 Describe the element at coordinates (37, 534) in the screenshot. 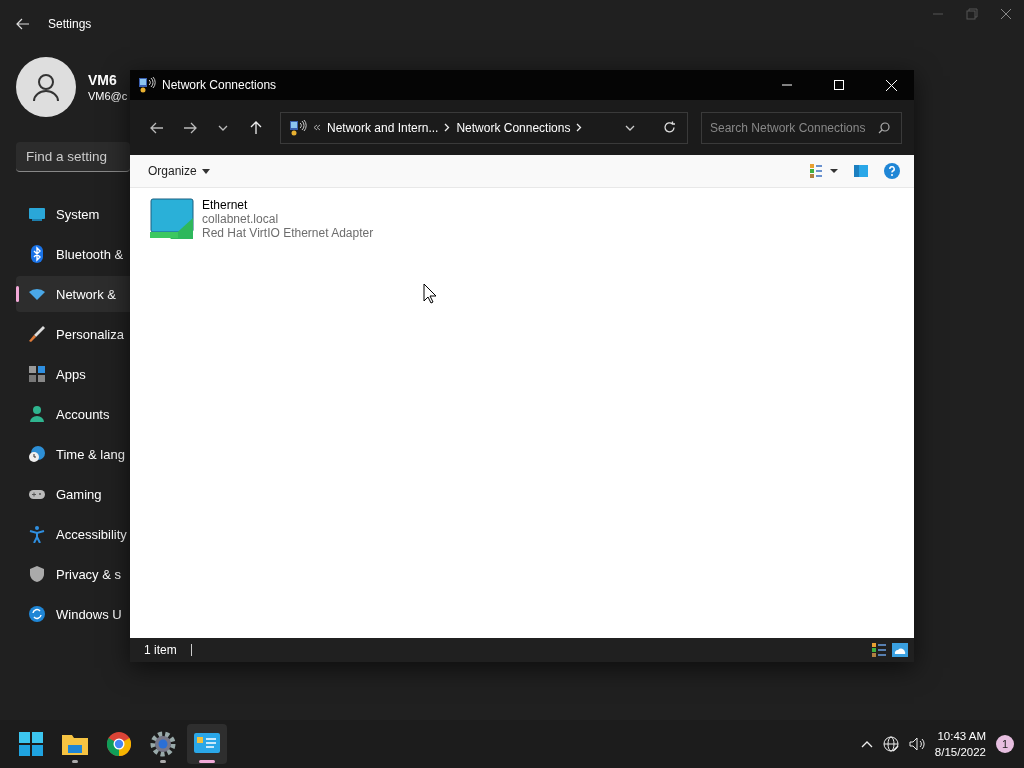

I see `accessibility-icon` at that location.